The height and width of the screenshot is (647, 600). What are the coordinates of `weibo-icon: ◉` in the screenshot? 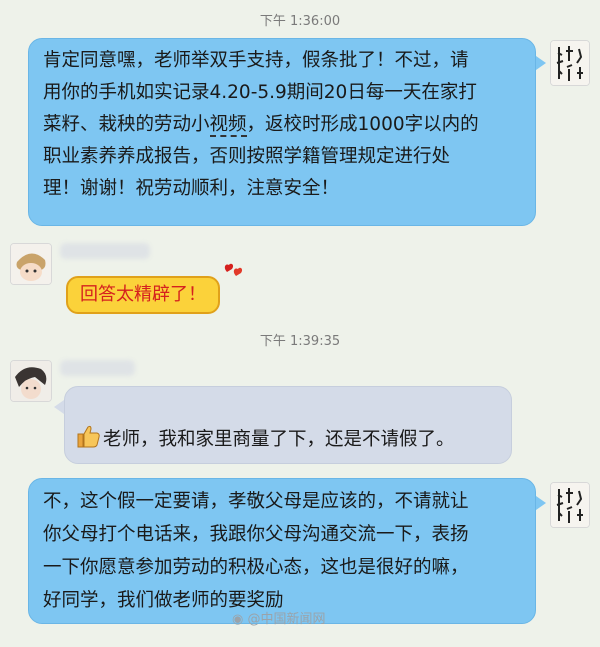 It's located at (238, 619).